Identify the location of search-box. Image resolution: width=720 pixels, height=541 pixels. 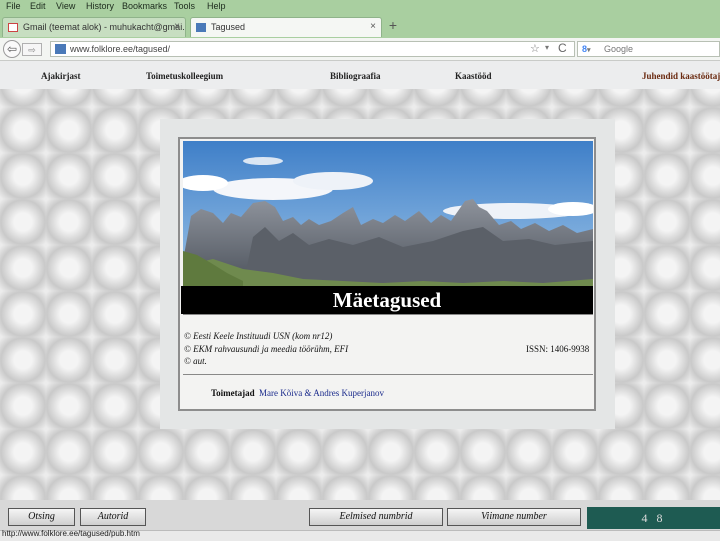
(648, 49).